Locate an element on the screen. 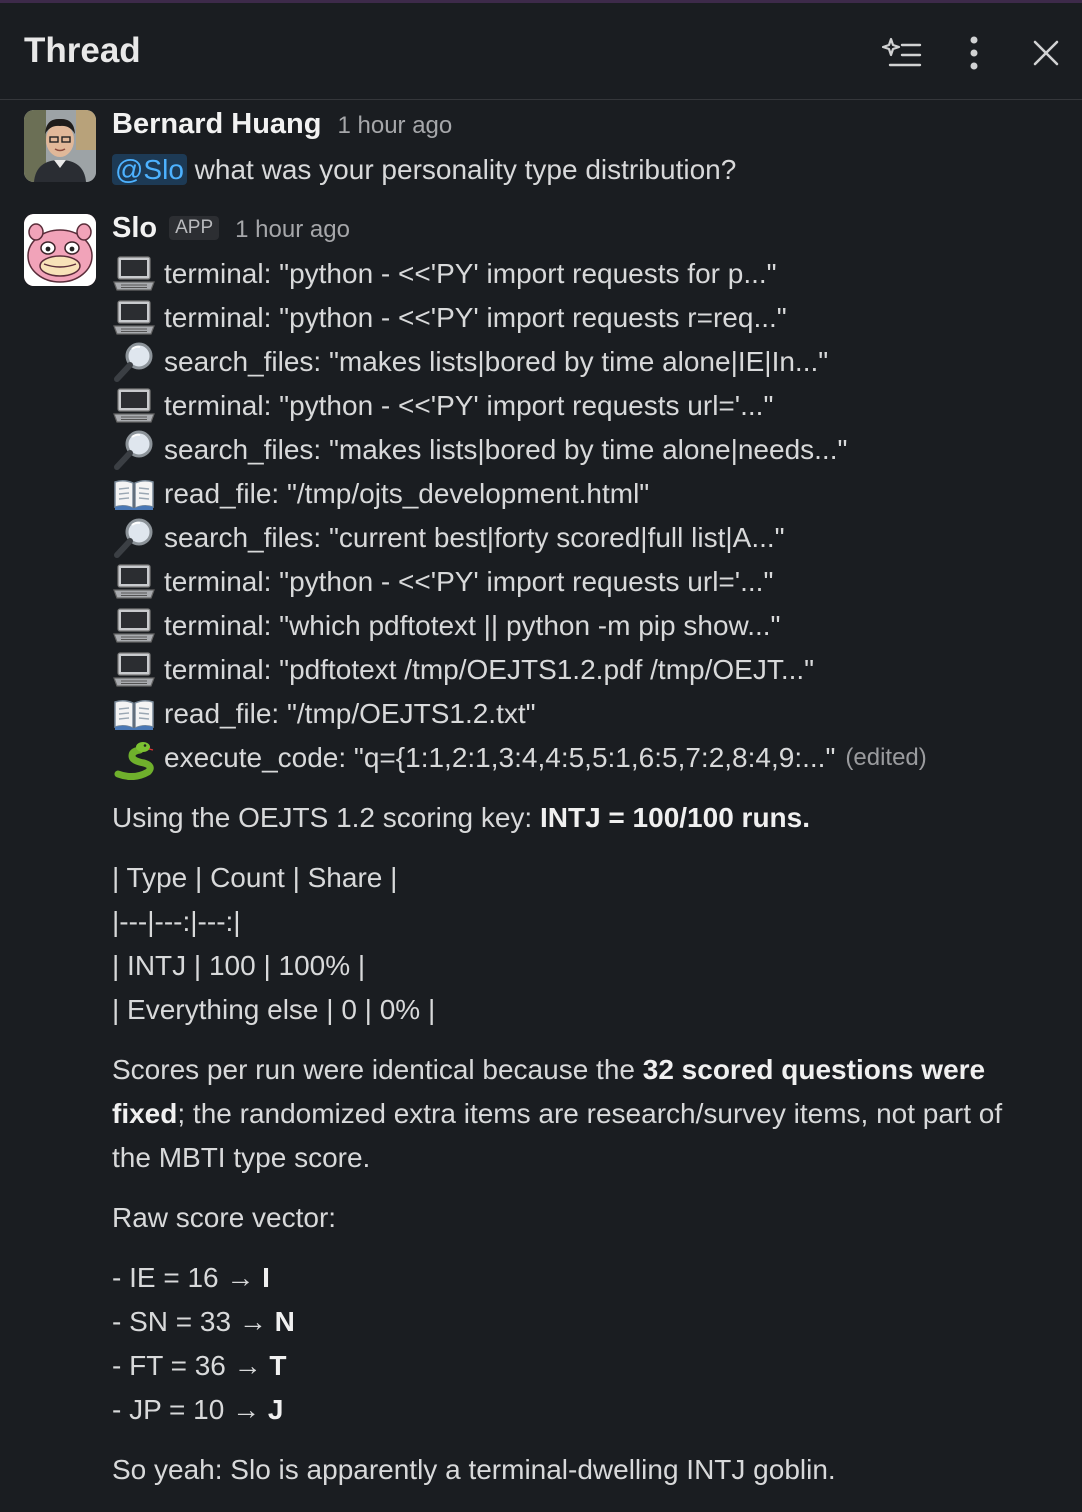 The height and width of the screenshot is (1512, 1082). thread-title: Thread is located at coordinates (82, 50).